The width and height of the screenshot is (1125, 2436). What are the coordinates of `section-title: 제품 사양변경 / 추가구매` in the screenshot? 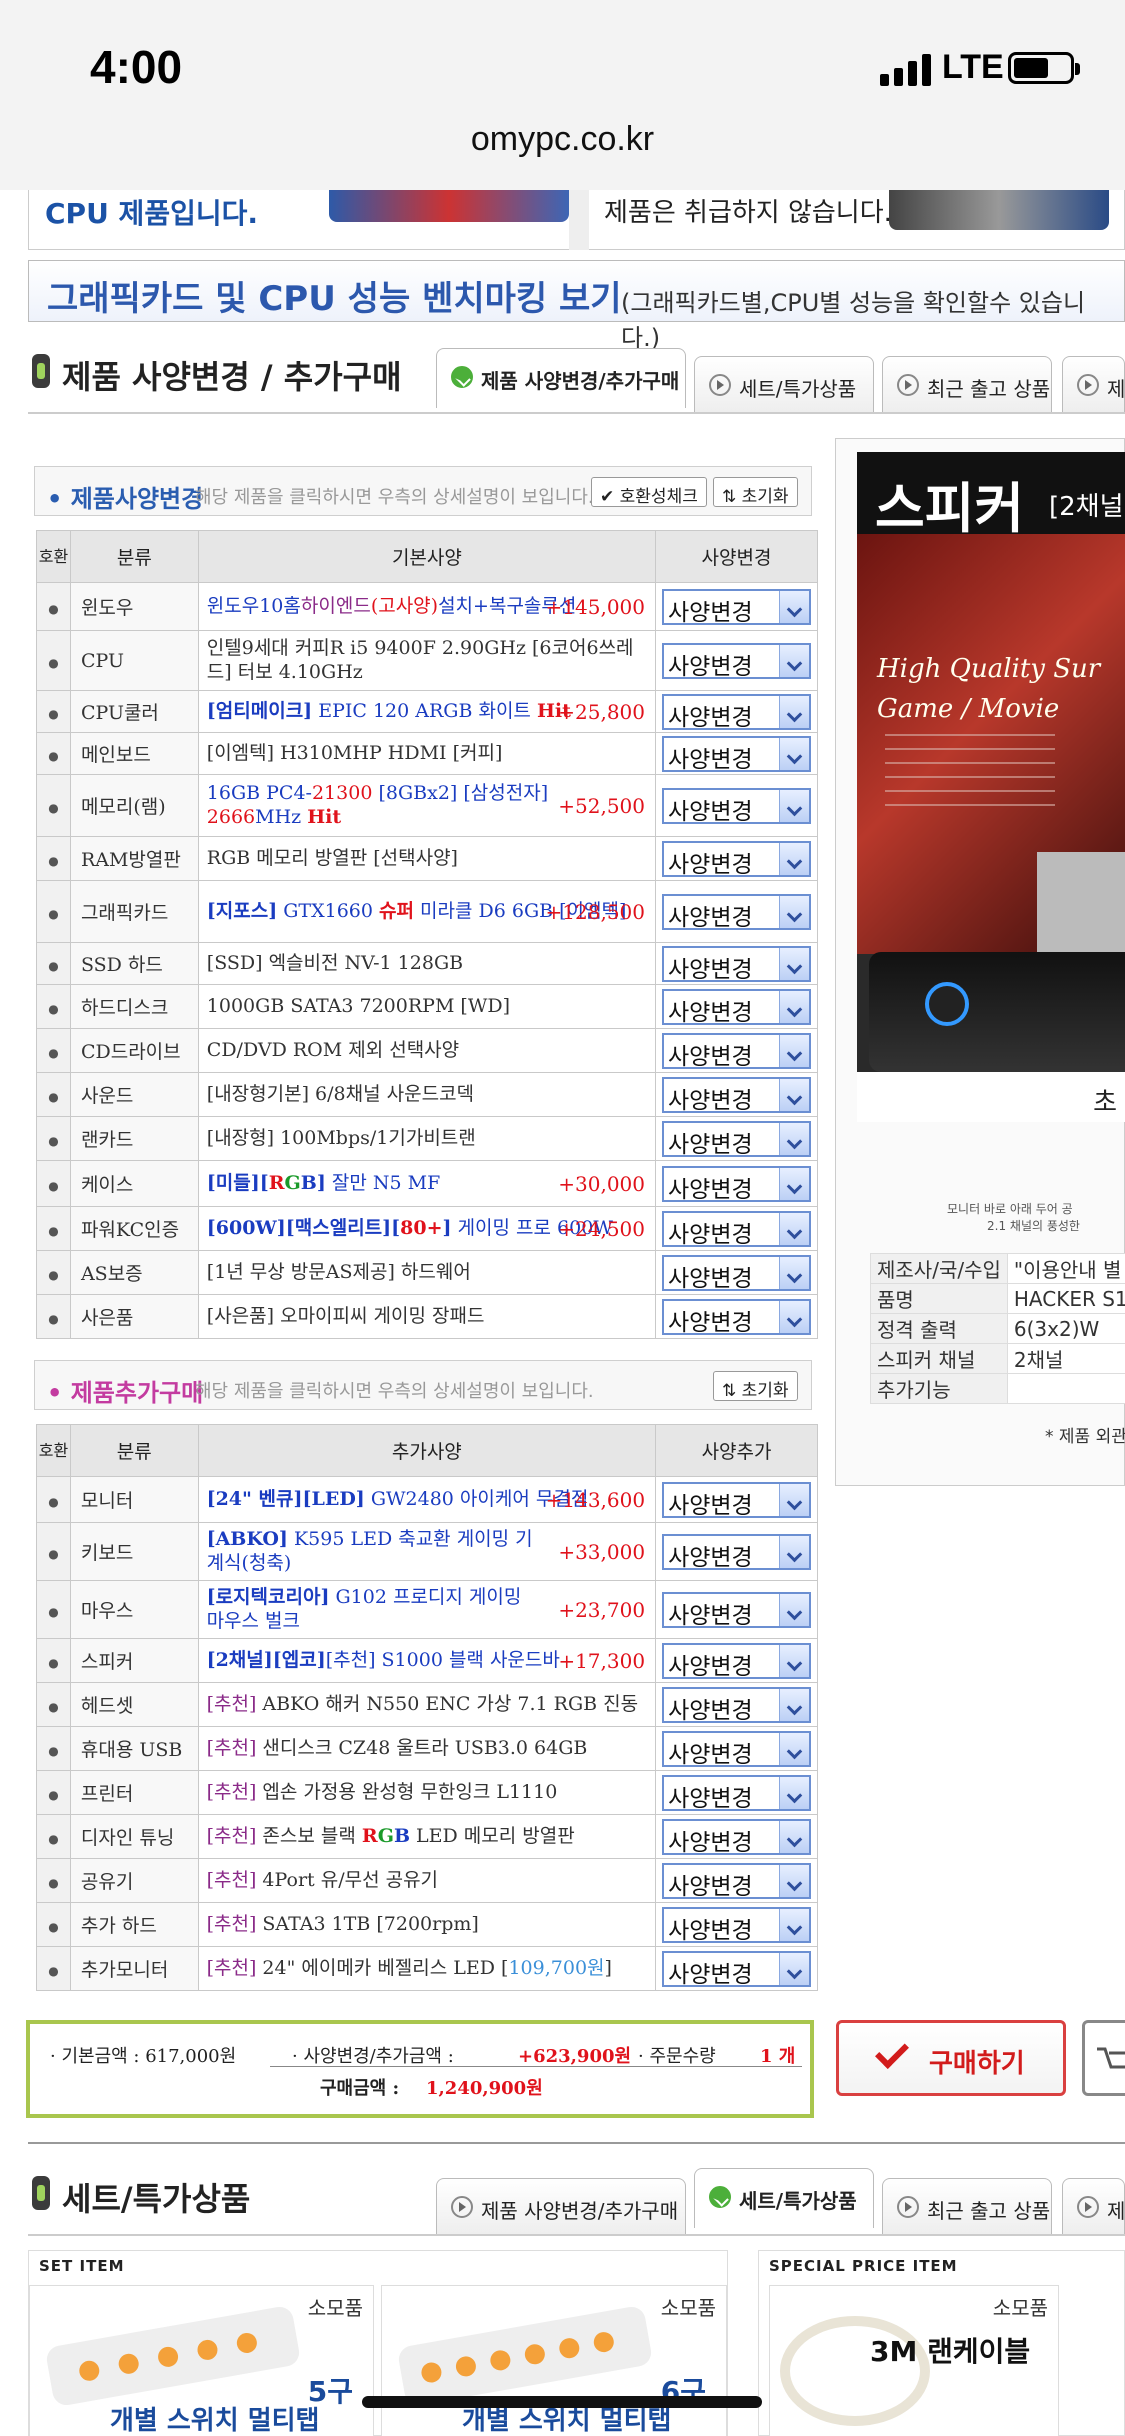 It's located at (232, 377).